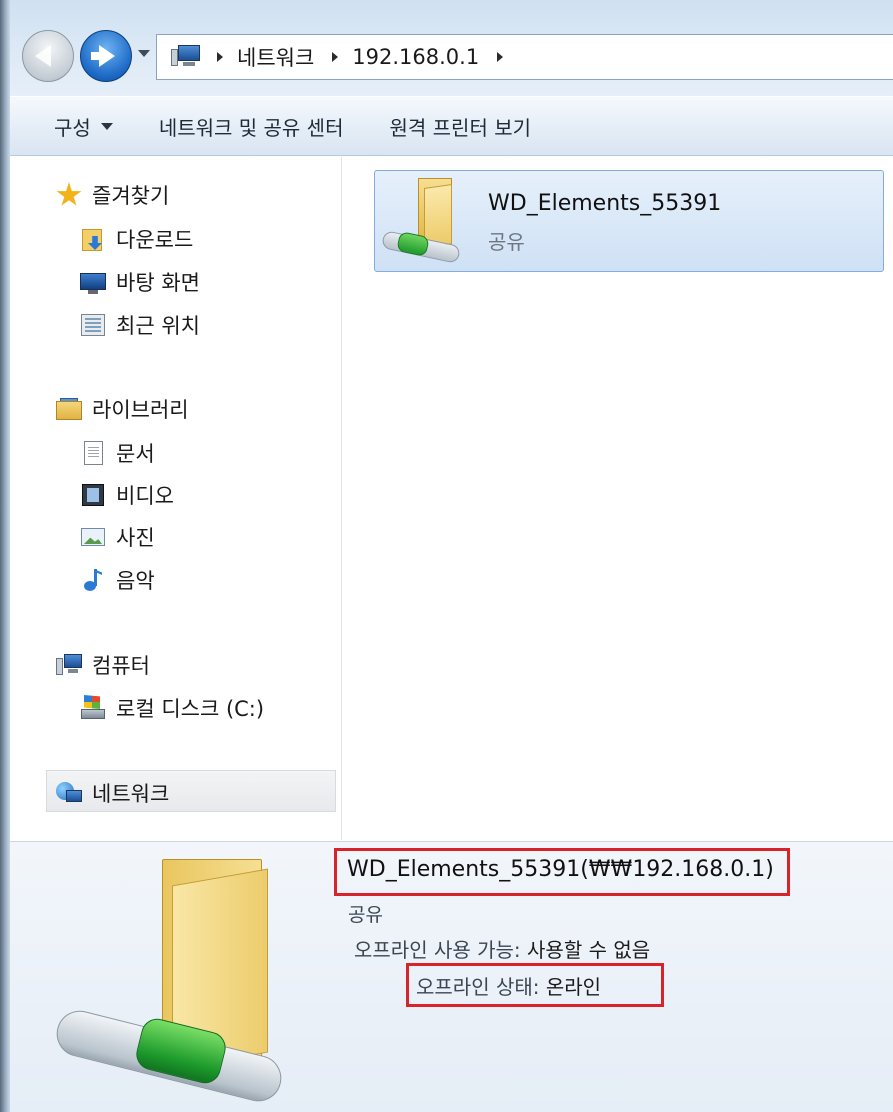 Image resolution: width=893 pixels, height=1112 pixels. Describe the element at coordinates (106, 126) in the screenshot. I see `chevron-down-icon` at that location.